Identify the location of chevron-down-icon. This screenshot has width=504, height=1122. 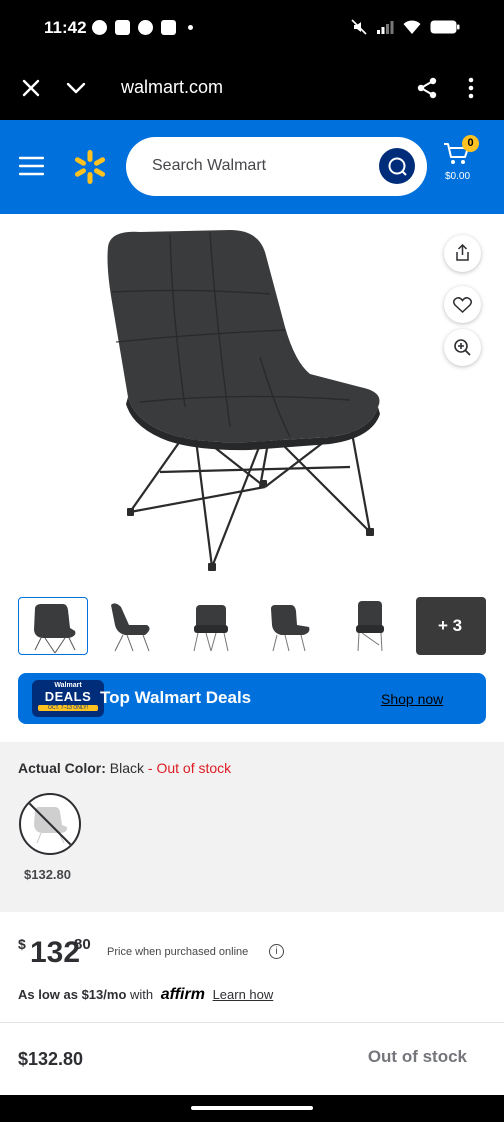
(76, 88).